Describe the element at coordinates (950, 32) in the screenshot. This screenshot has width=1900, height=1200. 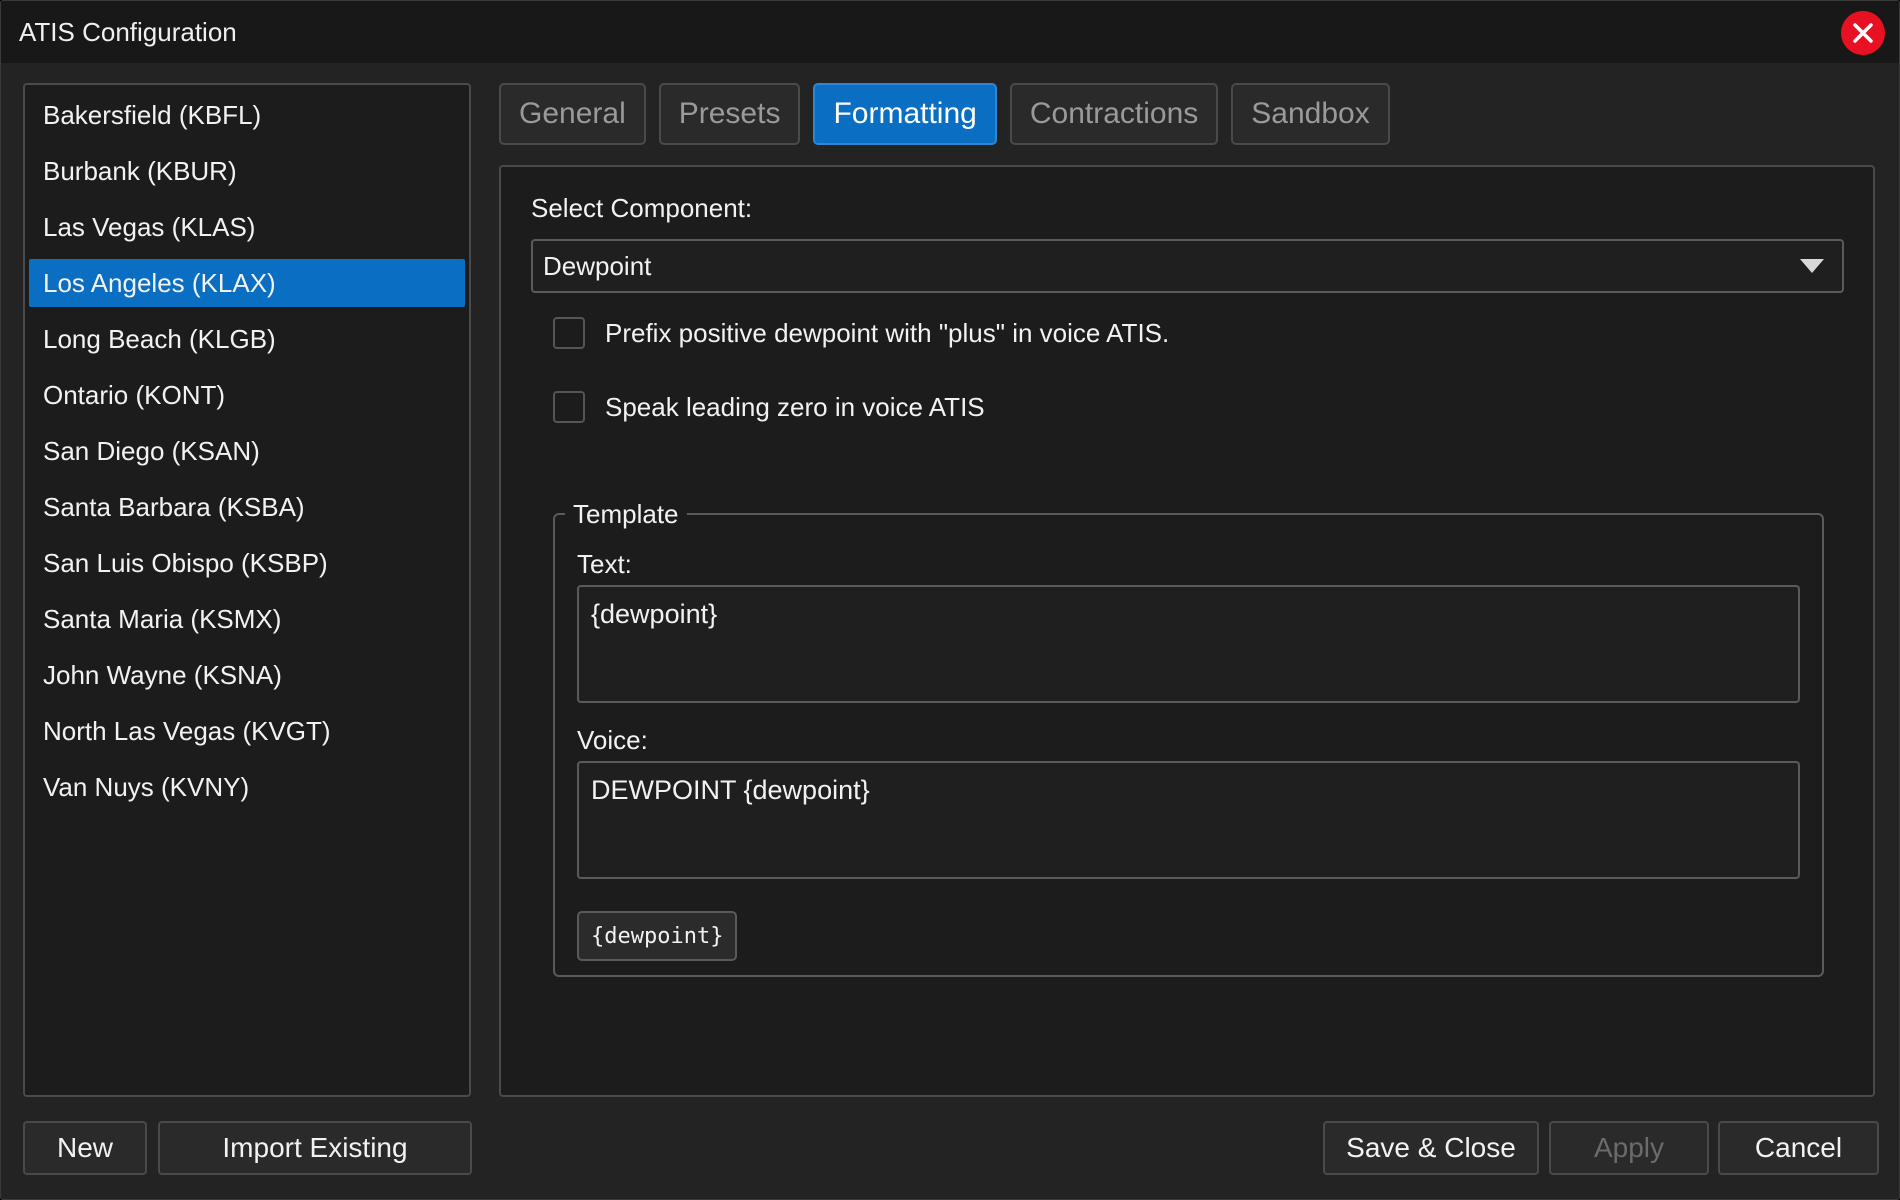
I see `title-bar: ATIS Configuration` at that location.